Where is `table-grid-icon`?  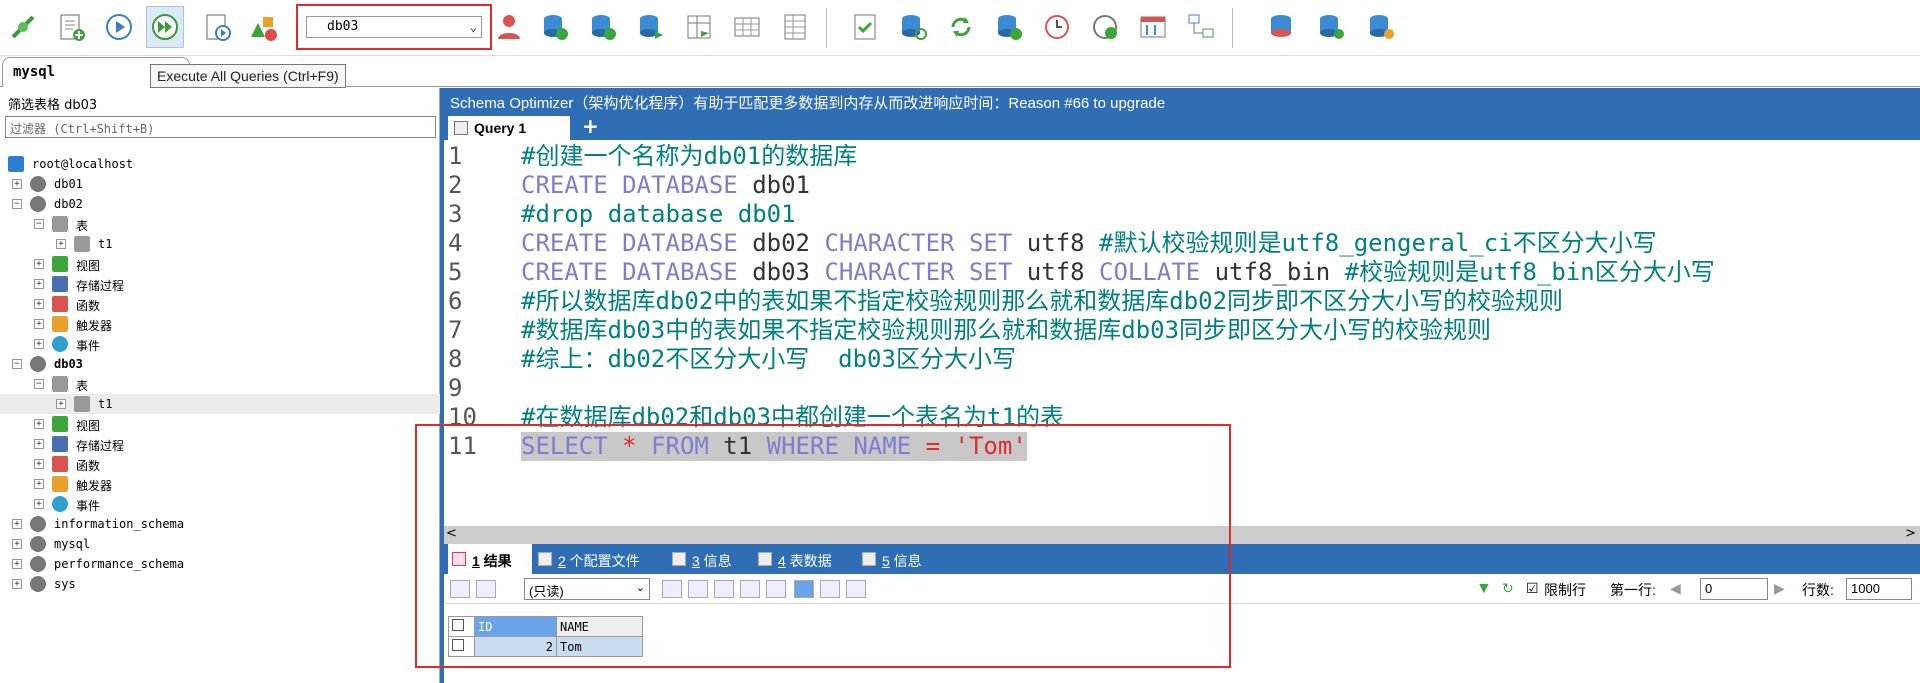
table-grid-icon is located at coordinates (747, 27).